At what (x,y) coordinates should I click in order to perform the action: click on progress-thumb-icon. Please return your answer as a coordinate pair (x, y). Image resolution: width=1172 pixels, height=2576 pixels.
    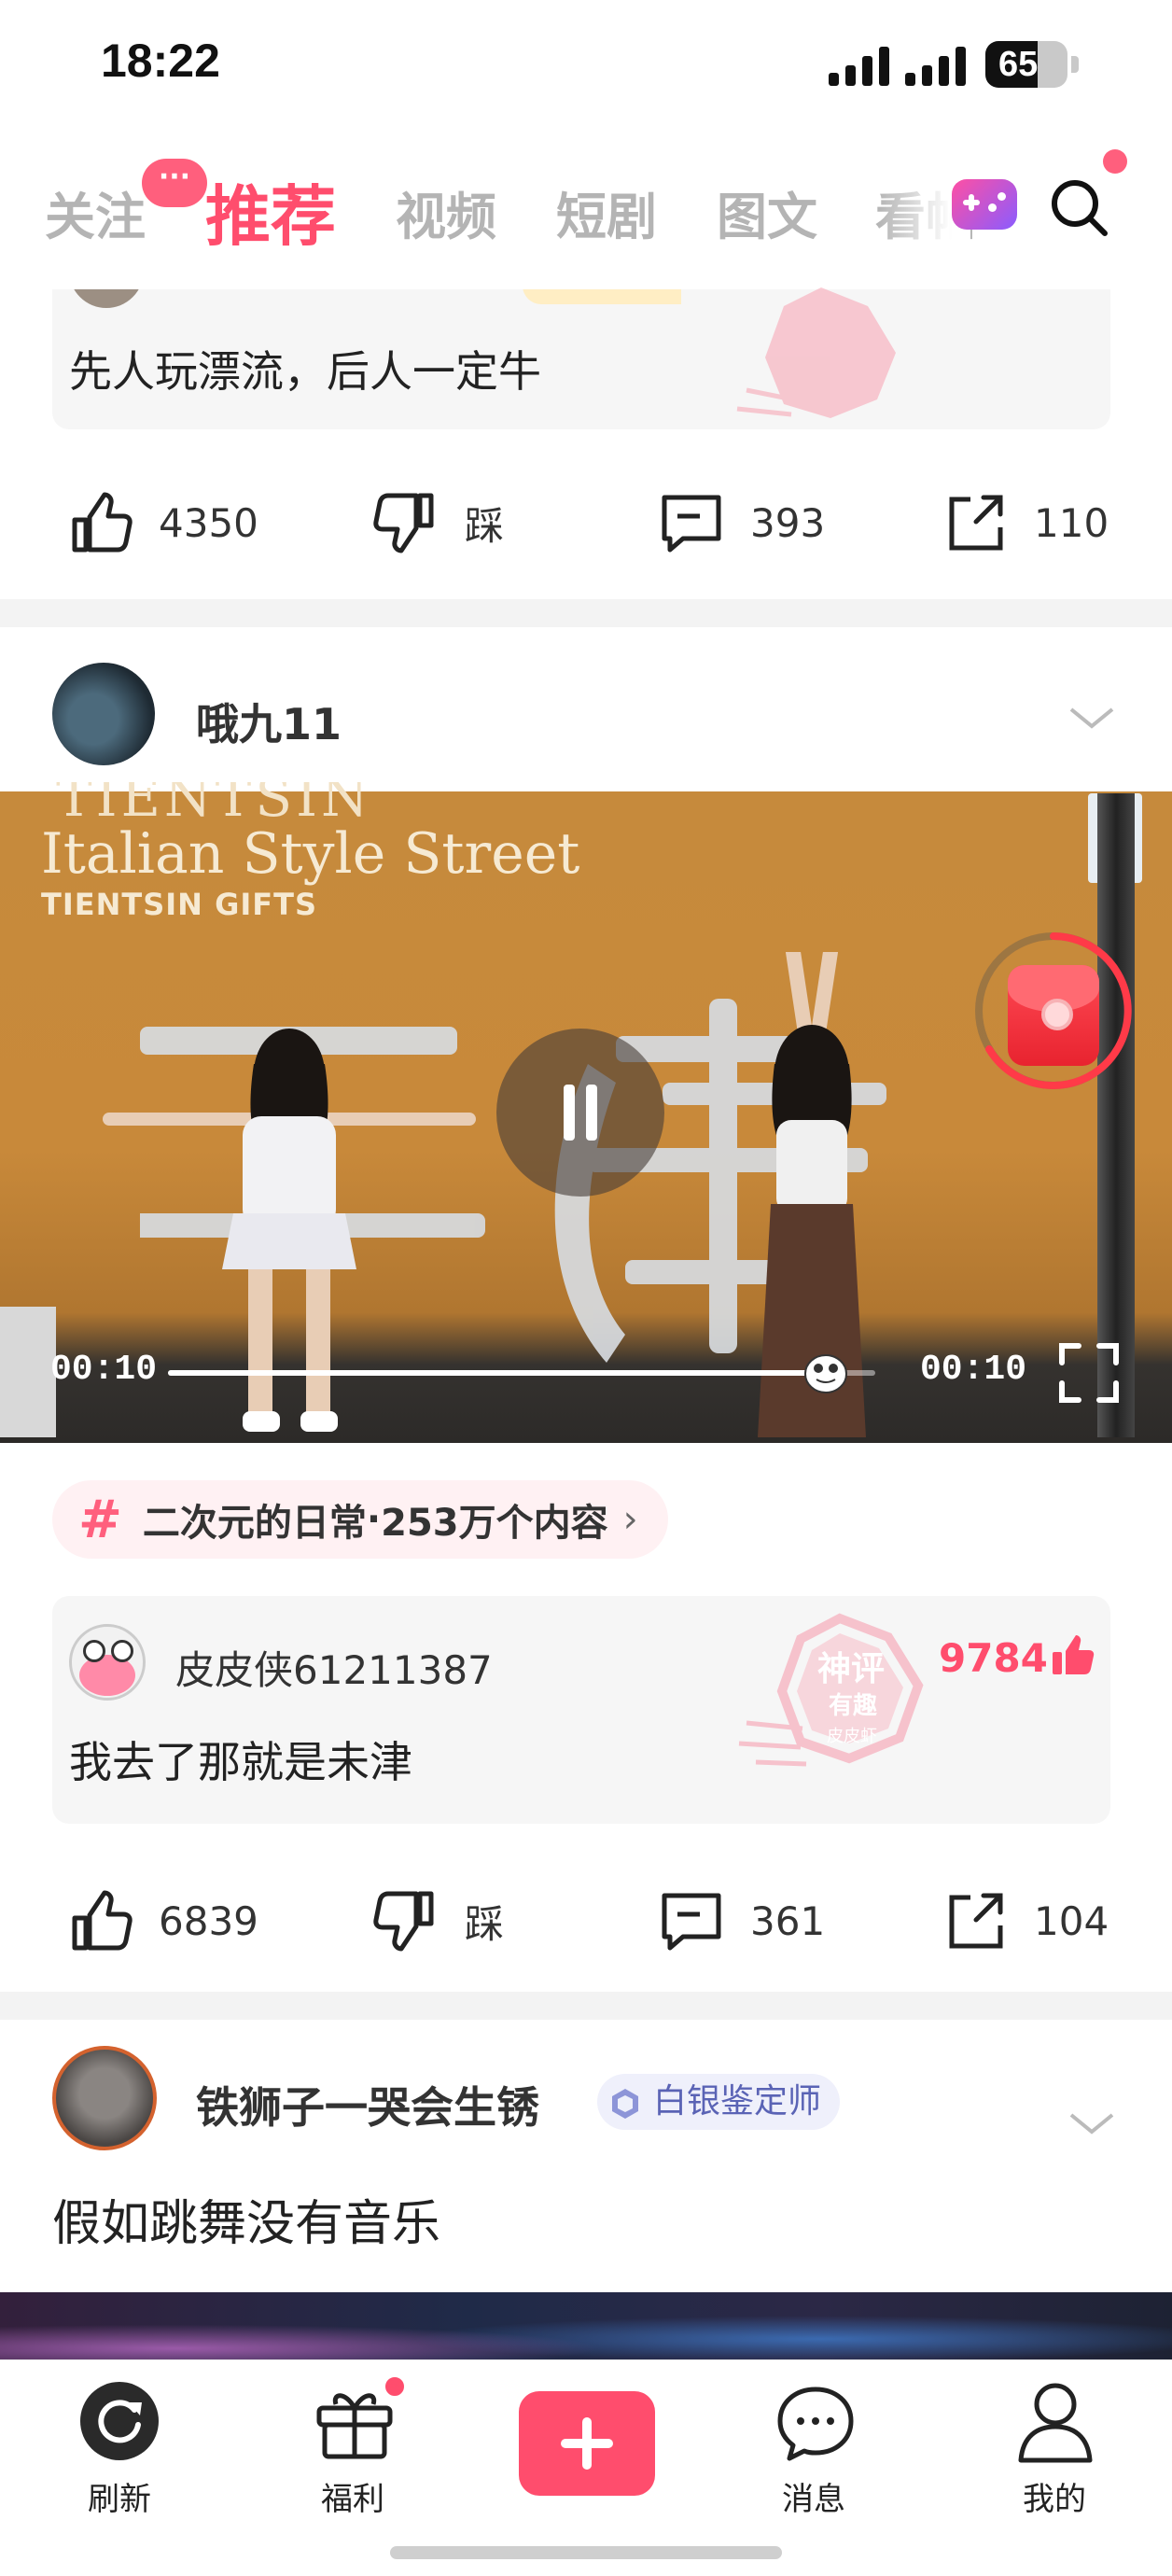
    Looking at the image, I should click on (826, 1372).